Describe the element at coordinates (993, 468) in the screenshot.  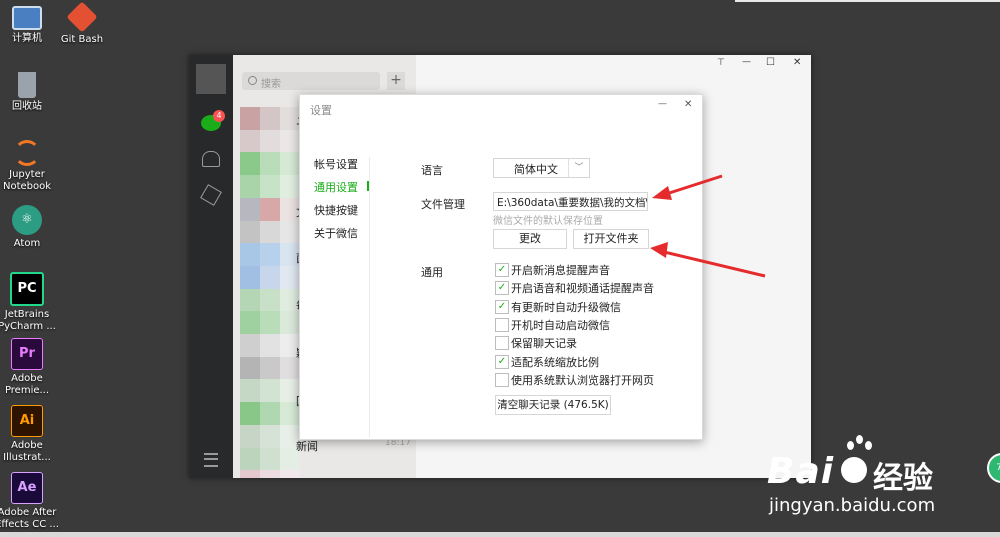
I see `corner-badge: 78` at that location.